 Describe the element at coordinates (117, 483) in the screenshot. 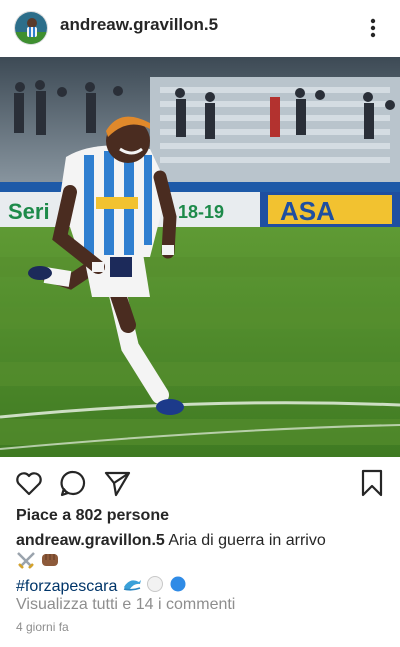

I see `send-paper-plane-icon` at that location.